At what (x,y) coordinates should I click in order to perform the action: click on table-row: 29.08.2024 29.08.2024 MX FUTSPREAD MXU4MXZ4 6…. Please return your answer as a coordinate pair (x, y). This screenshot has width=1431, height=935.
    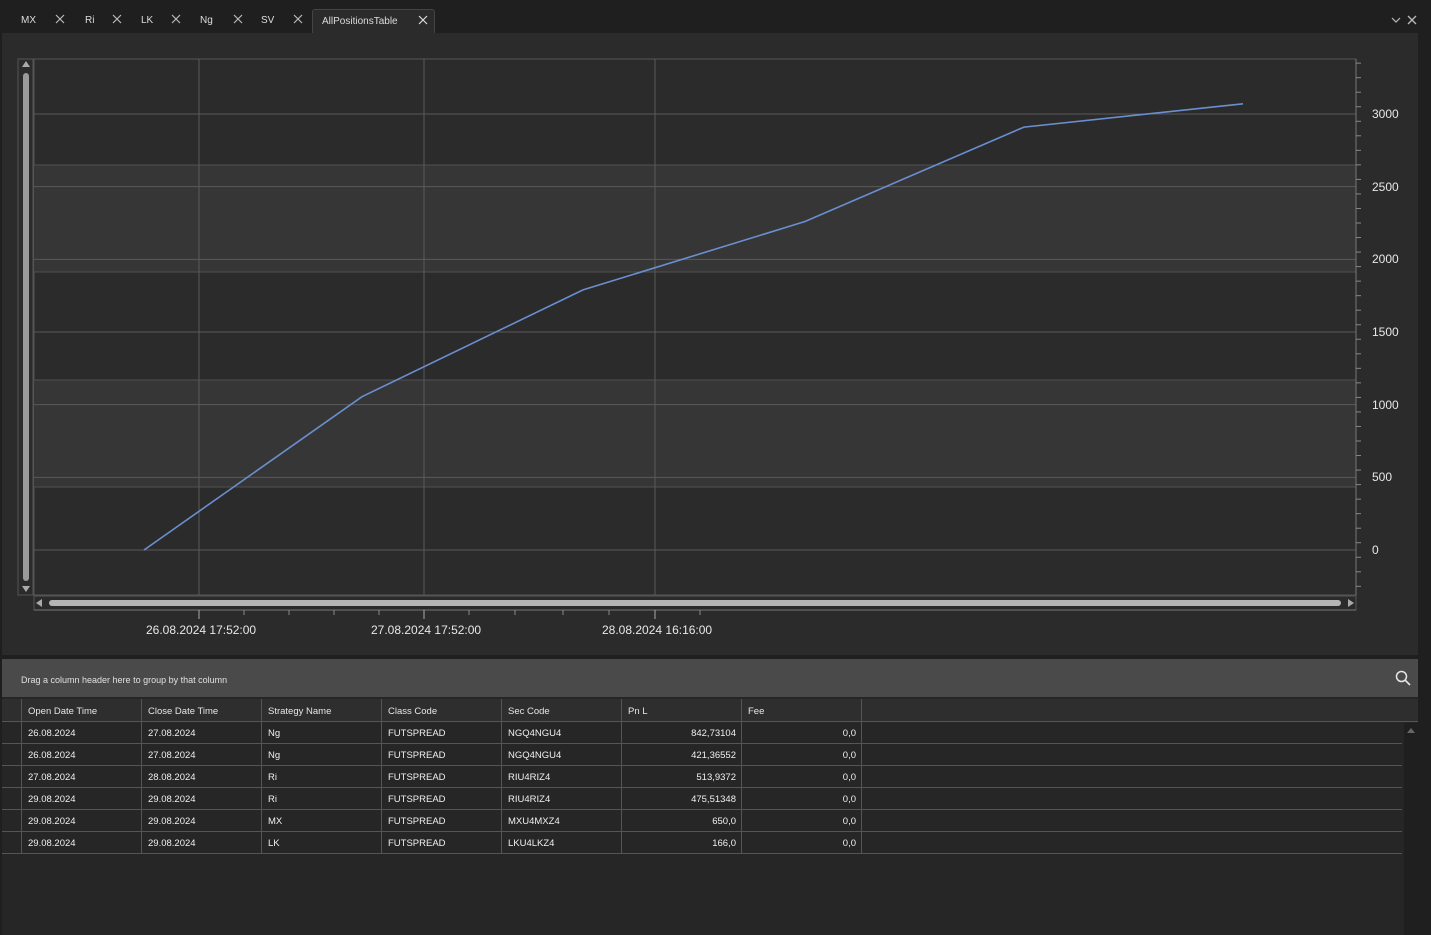
    Looking at the image, I should click on (702, 821).